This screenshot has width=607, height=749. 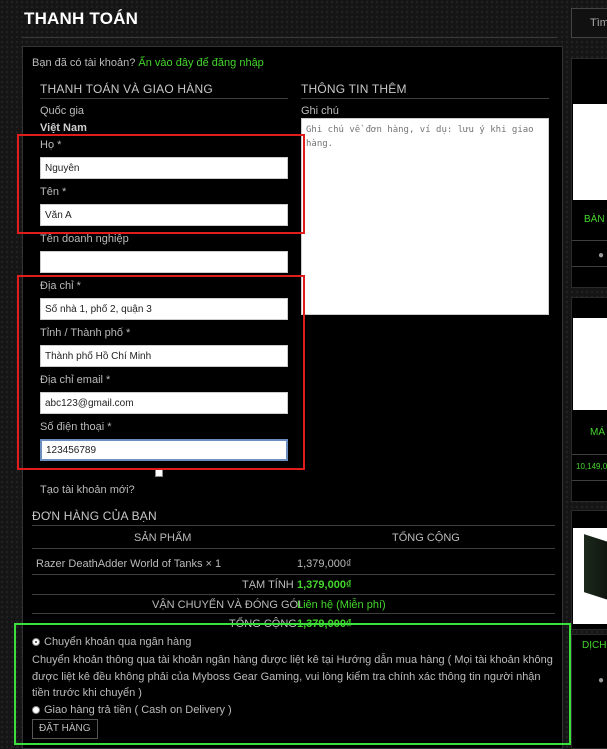 What do you see at coordinates (601, 255) in the screenshot?
I see `info-icon: ●` at bounding box center [601, 255].